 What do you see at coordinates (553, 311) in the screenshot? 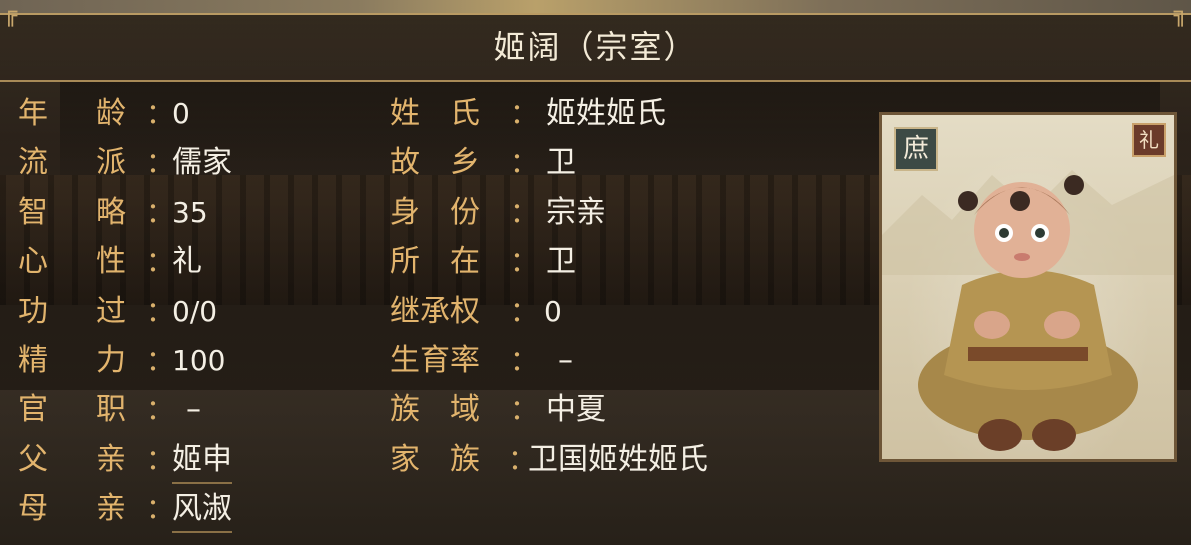
I see `value-succession: 0` at bounding box center [553, 311].